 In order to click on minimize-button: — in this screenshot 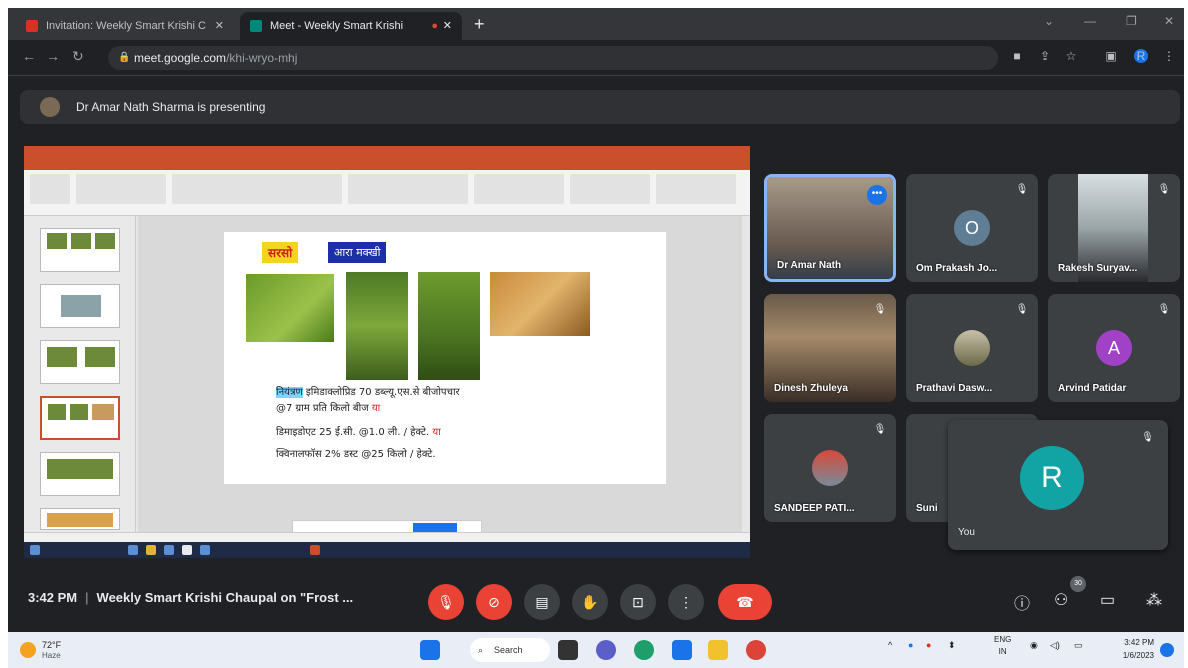, I will do `click(1090, 21)`.